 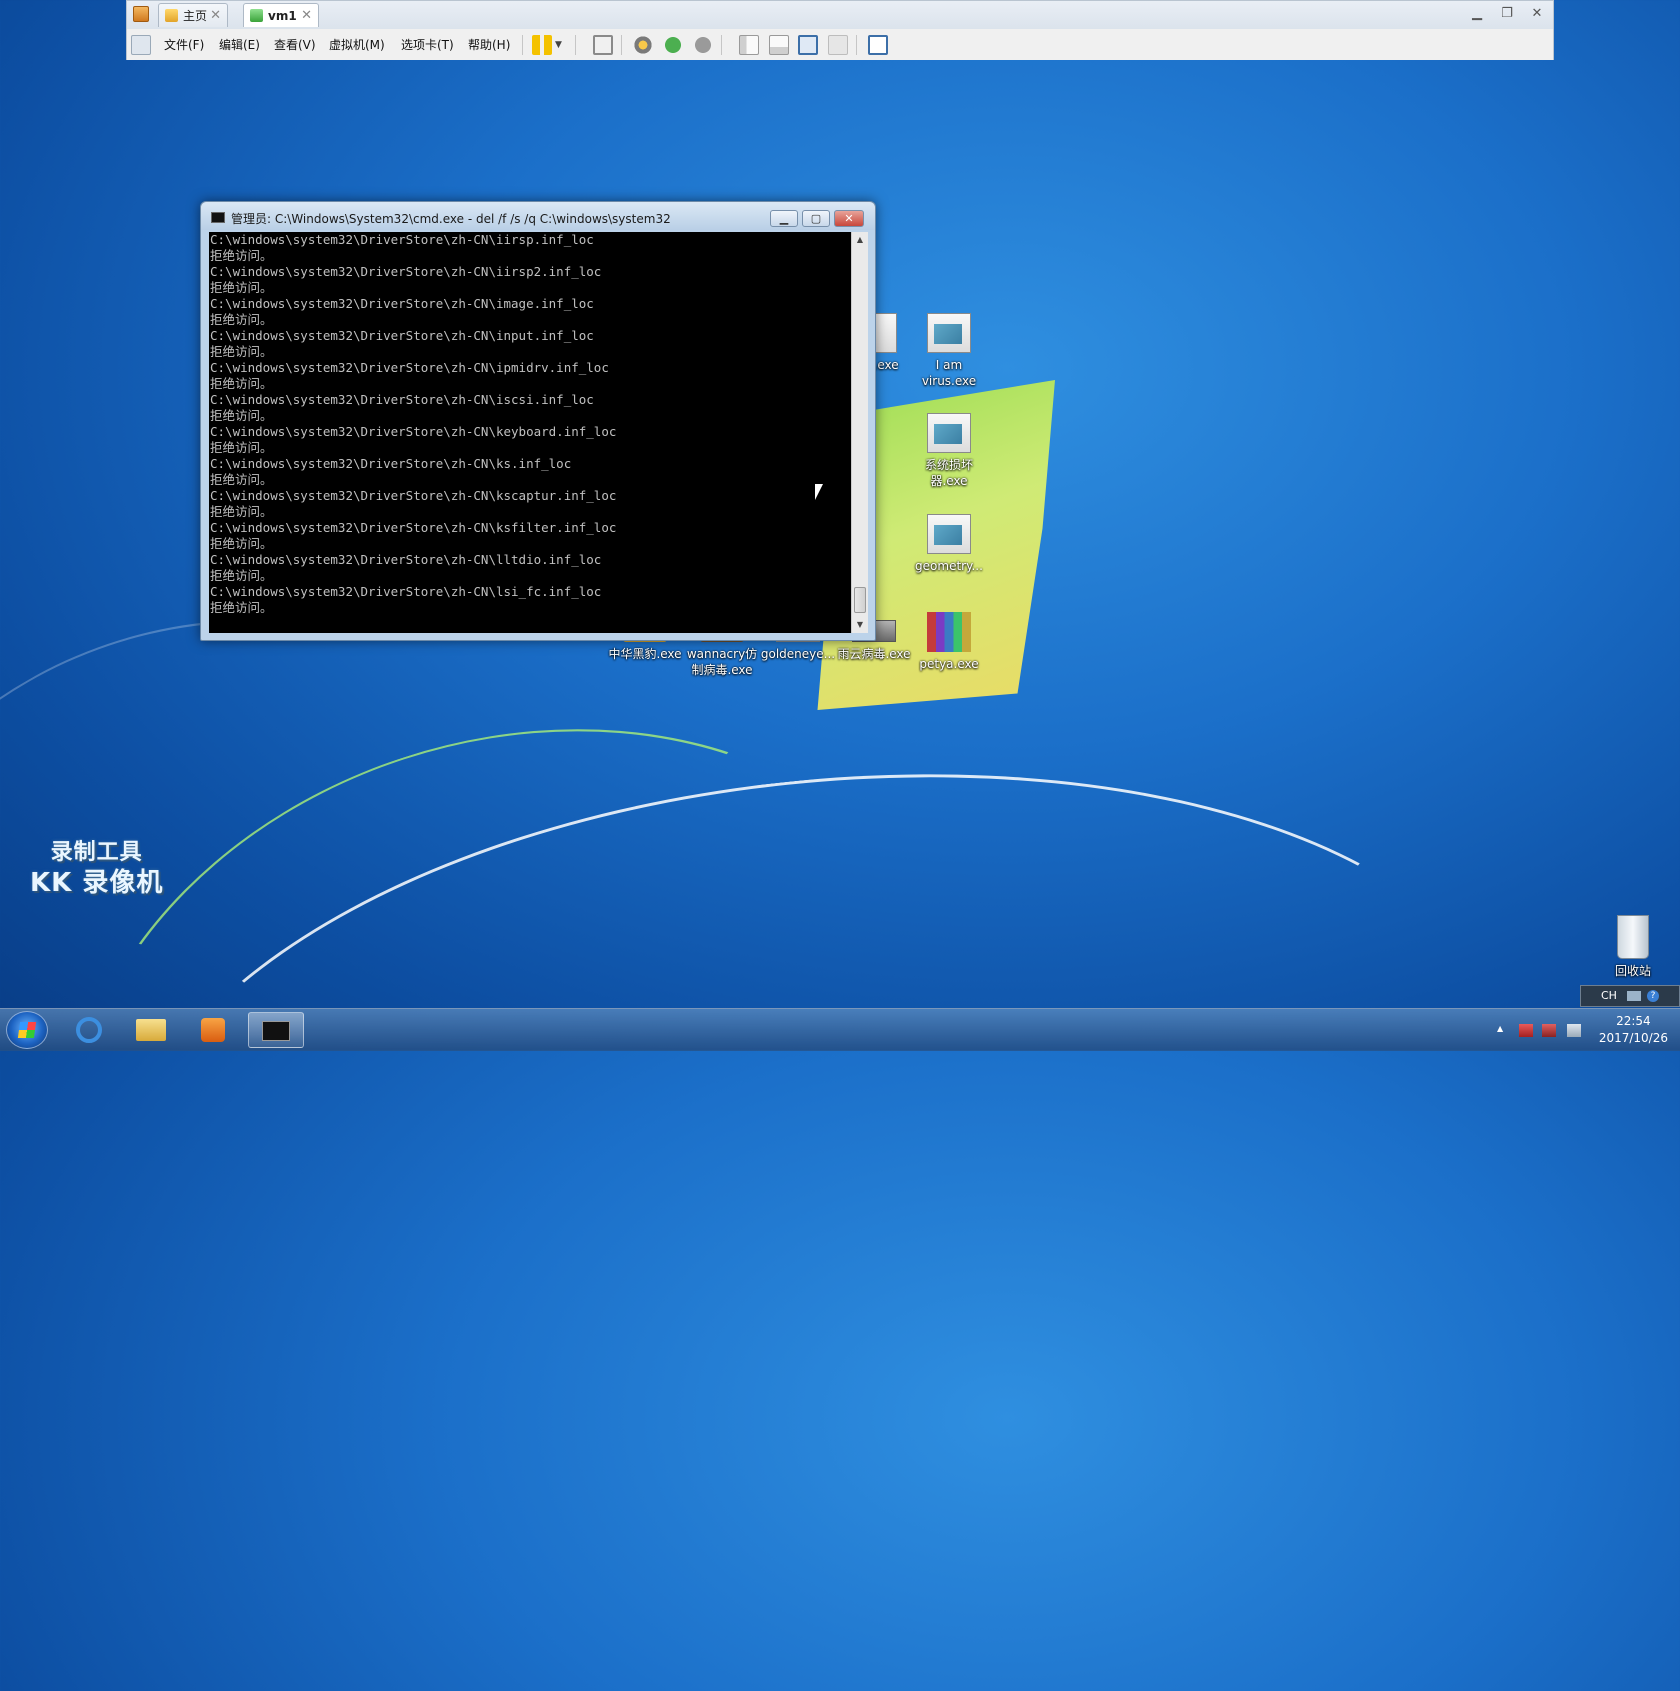 I want to click on tab-vm1: vm1 ✕, so click(x=281, y=15).